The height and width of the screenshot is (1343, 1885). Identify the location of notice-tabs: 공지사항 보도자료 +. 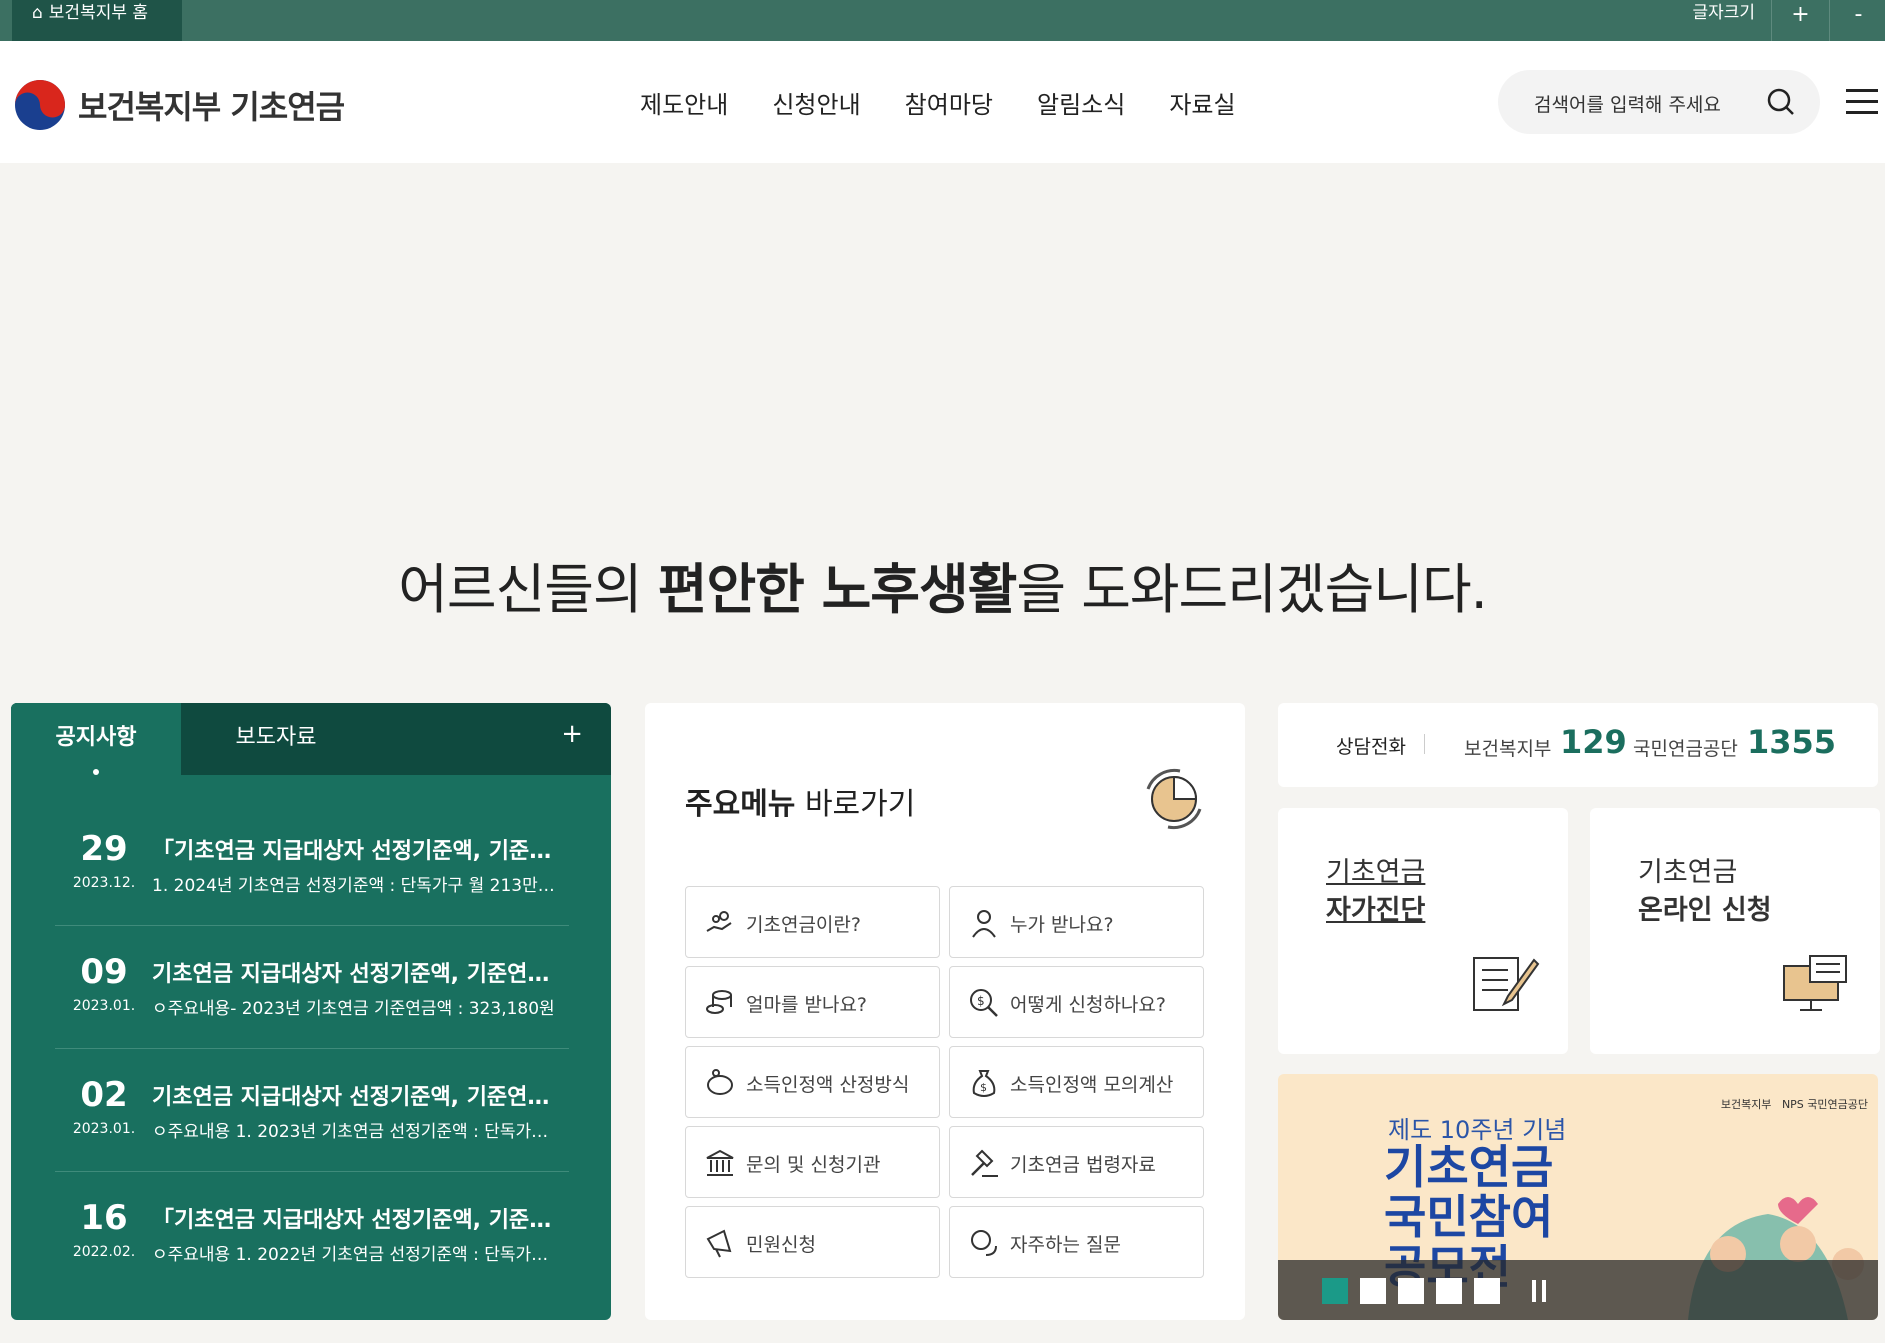
(311, 739).